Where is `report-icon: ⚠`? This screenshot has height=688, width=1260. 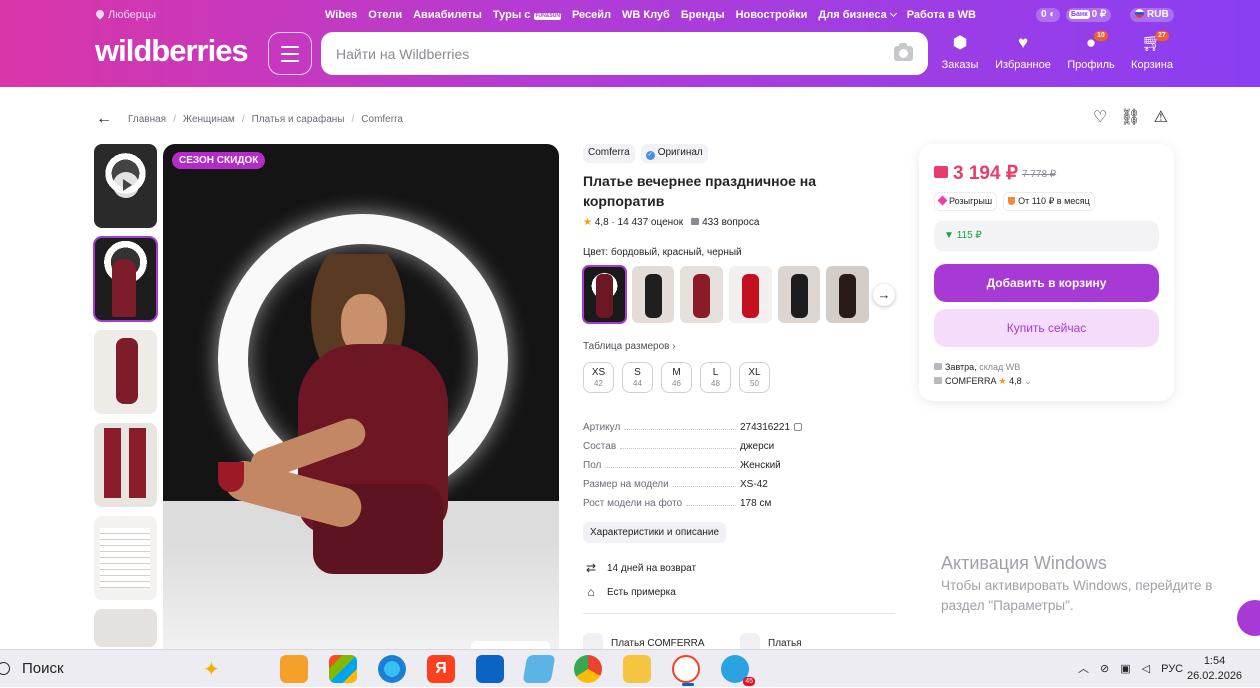 report-icon: ⚠ is located at coordinates (1161, 117).